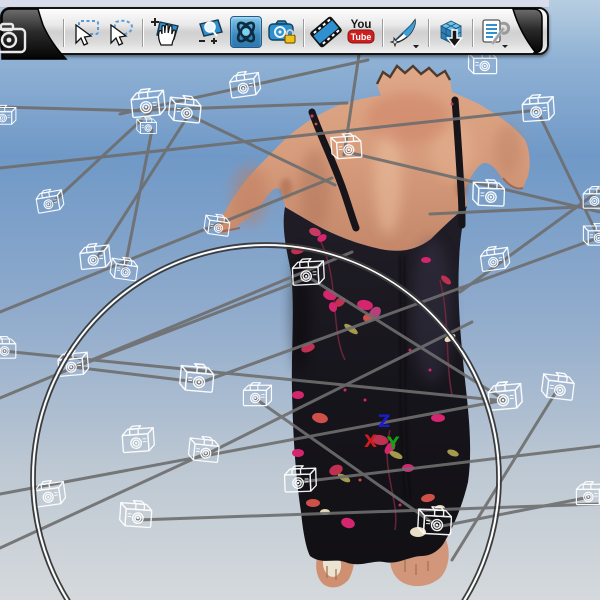 The height and width of the screenshot is (600, 600). I want to click on feather-edit-icon, so click(404, 33).